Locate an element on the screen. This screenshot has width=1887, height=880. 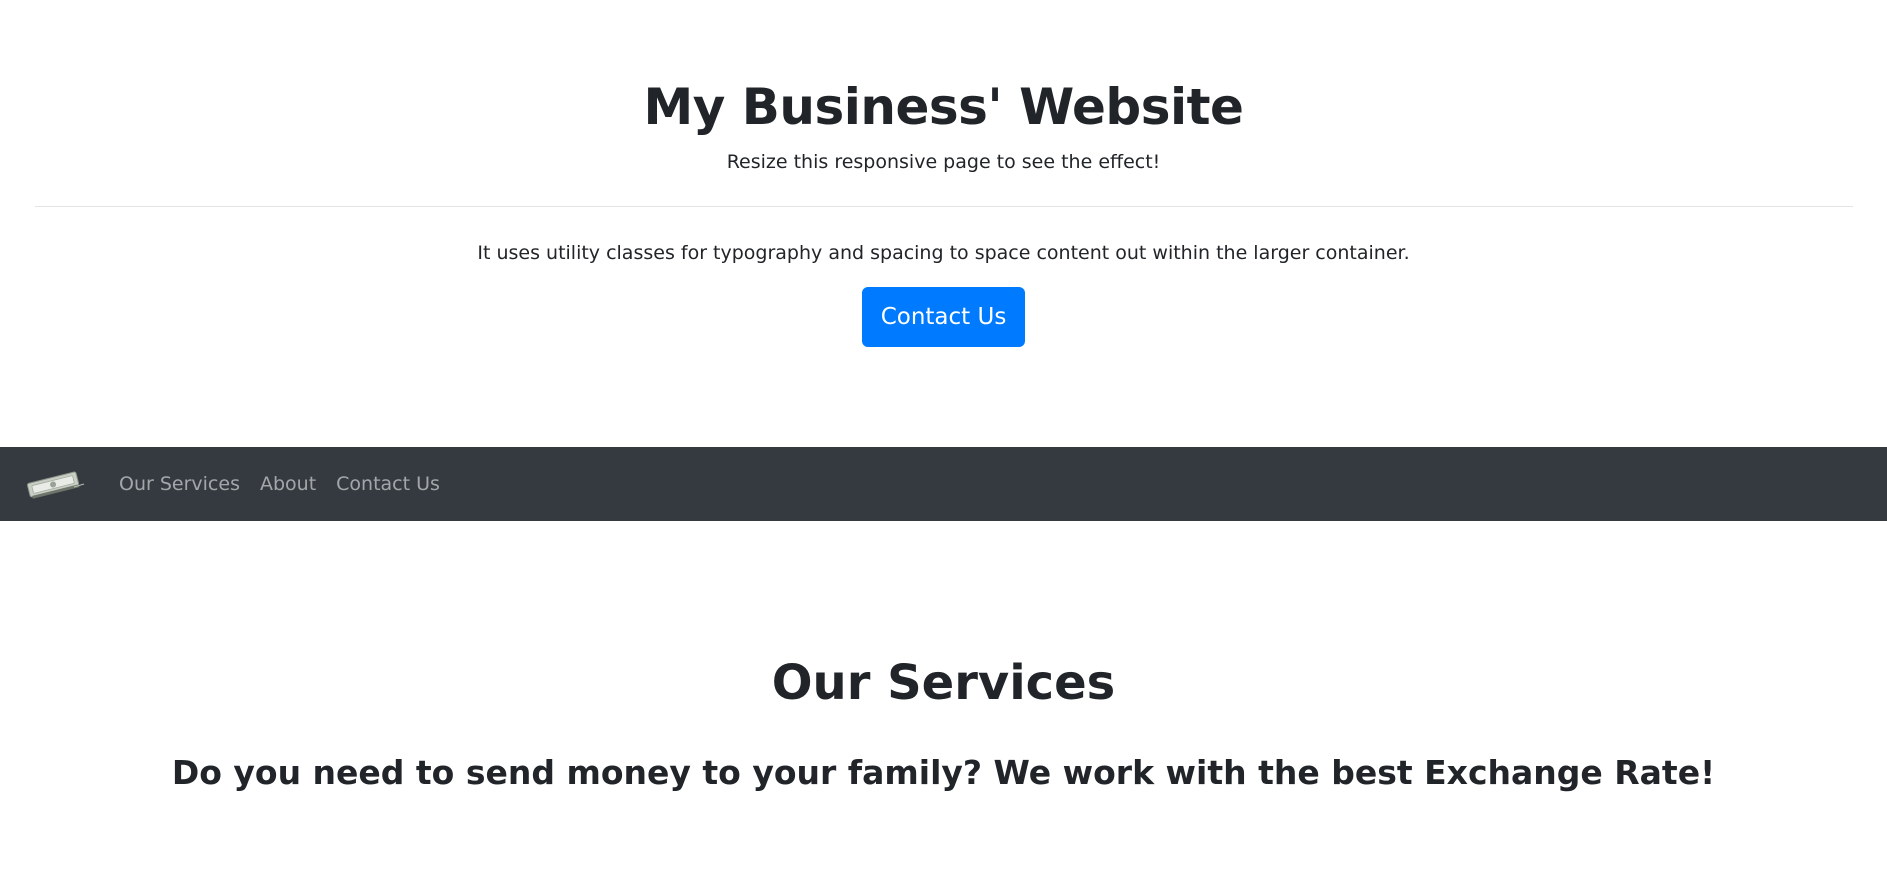
nav-link-about: About is located at coordinates (288, 484).